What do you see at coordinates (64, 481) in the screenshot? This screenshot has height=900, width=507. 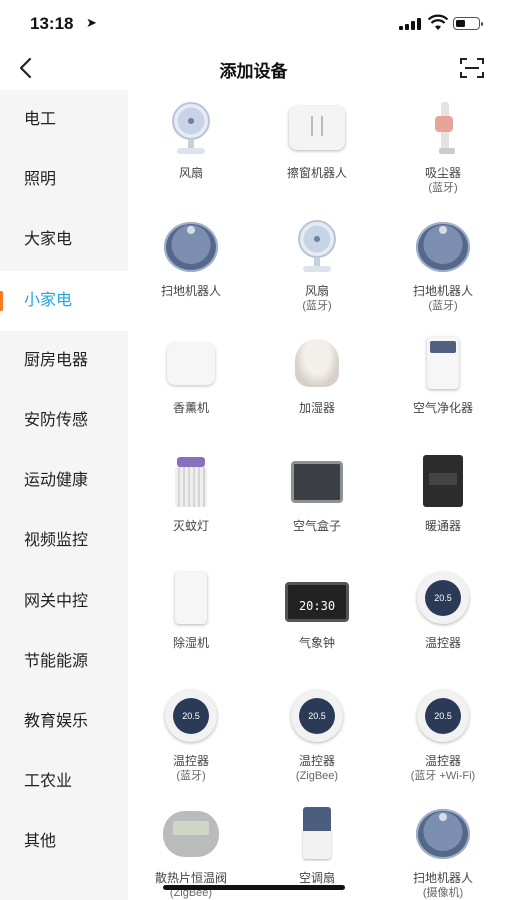 I see `sidebar-item-6: 运动健康` at bounding box center [64, 481].